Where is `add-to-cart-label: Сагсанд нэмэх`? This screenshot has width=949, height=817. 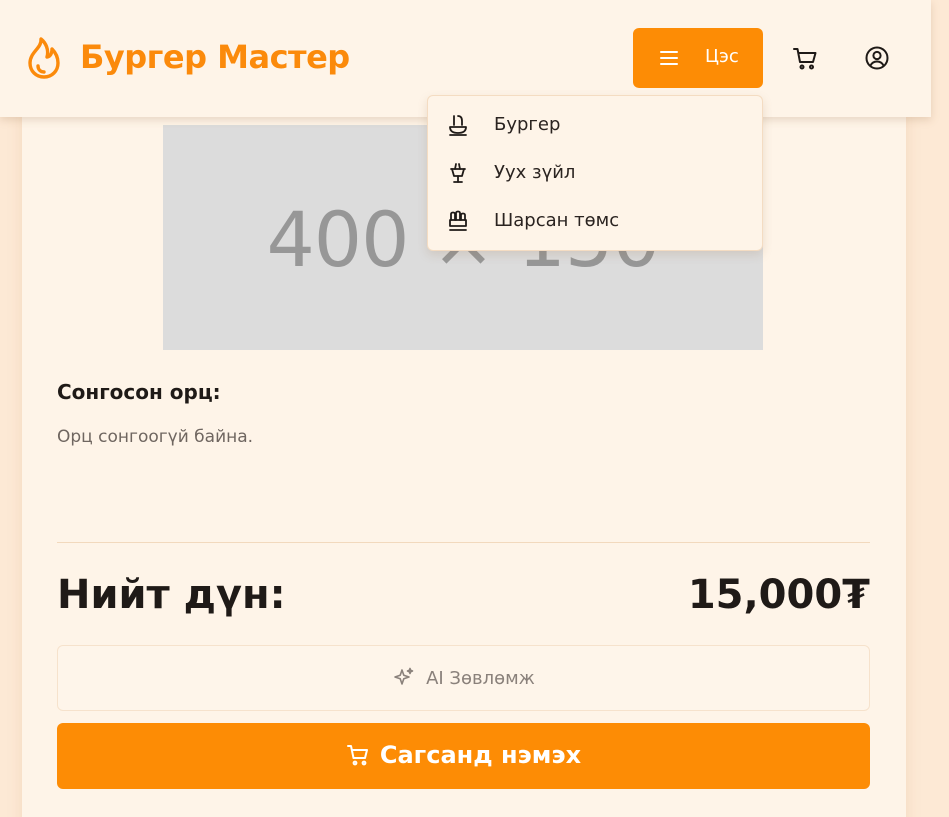 add-to-cart-label: Сагсанд нэмэх is located at coordinates (480, 755).